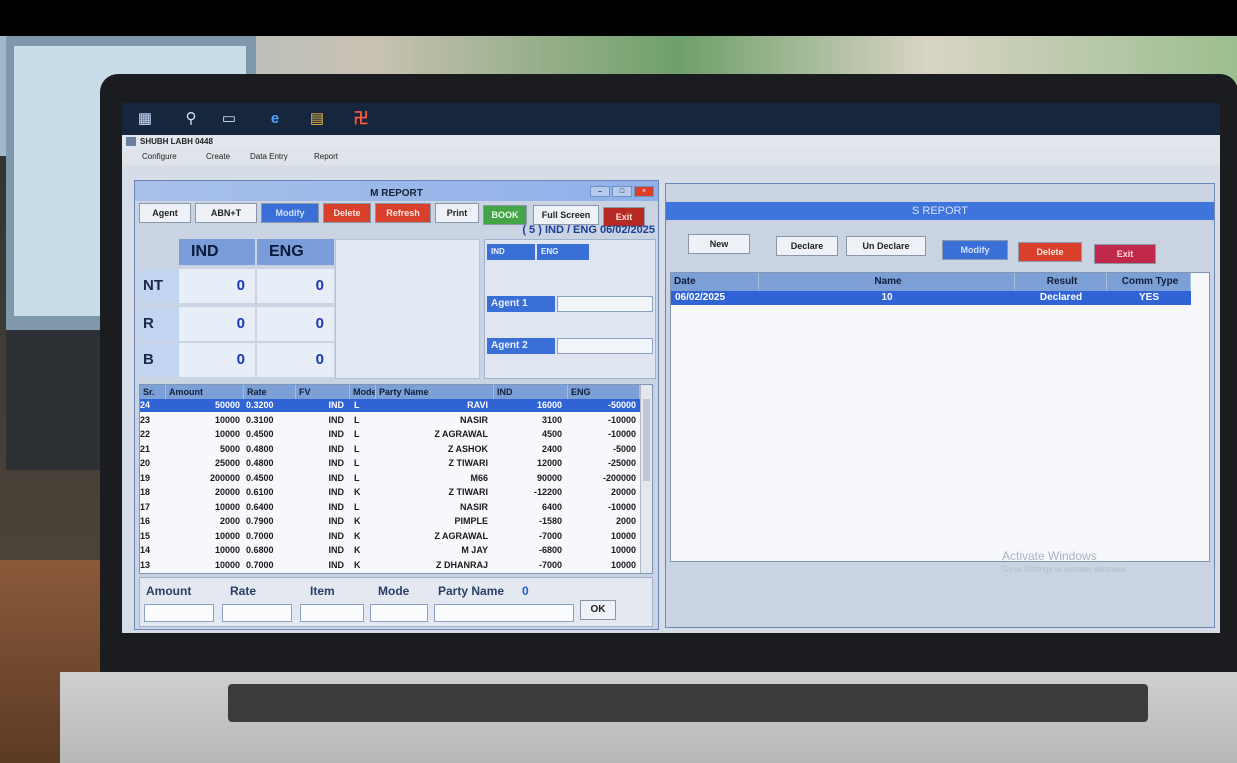  I want to click on letterbox, so click(618, 18).